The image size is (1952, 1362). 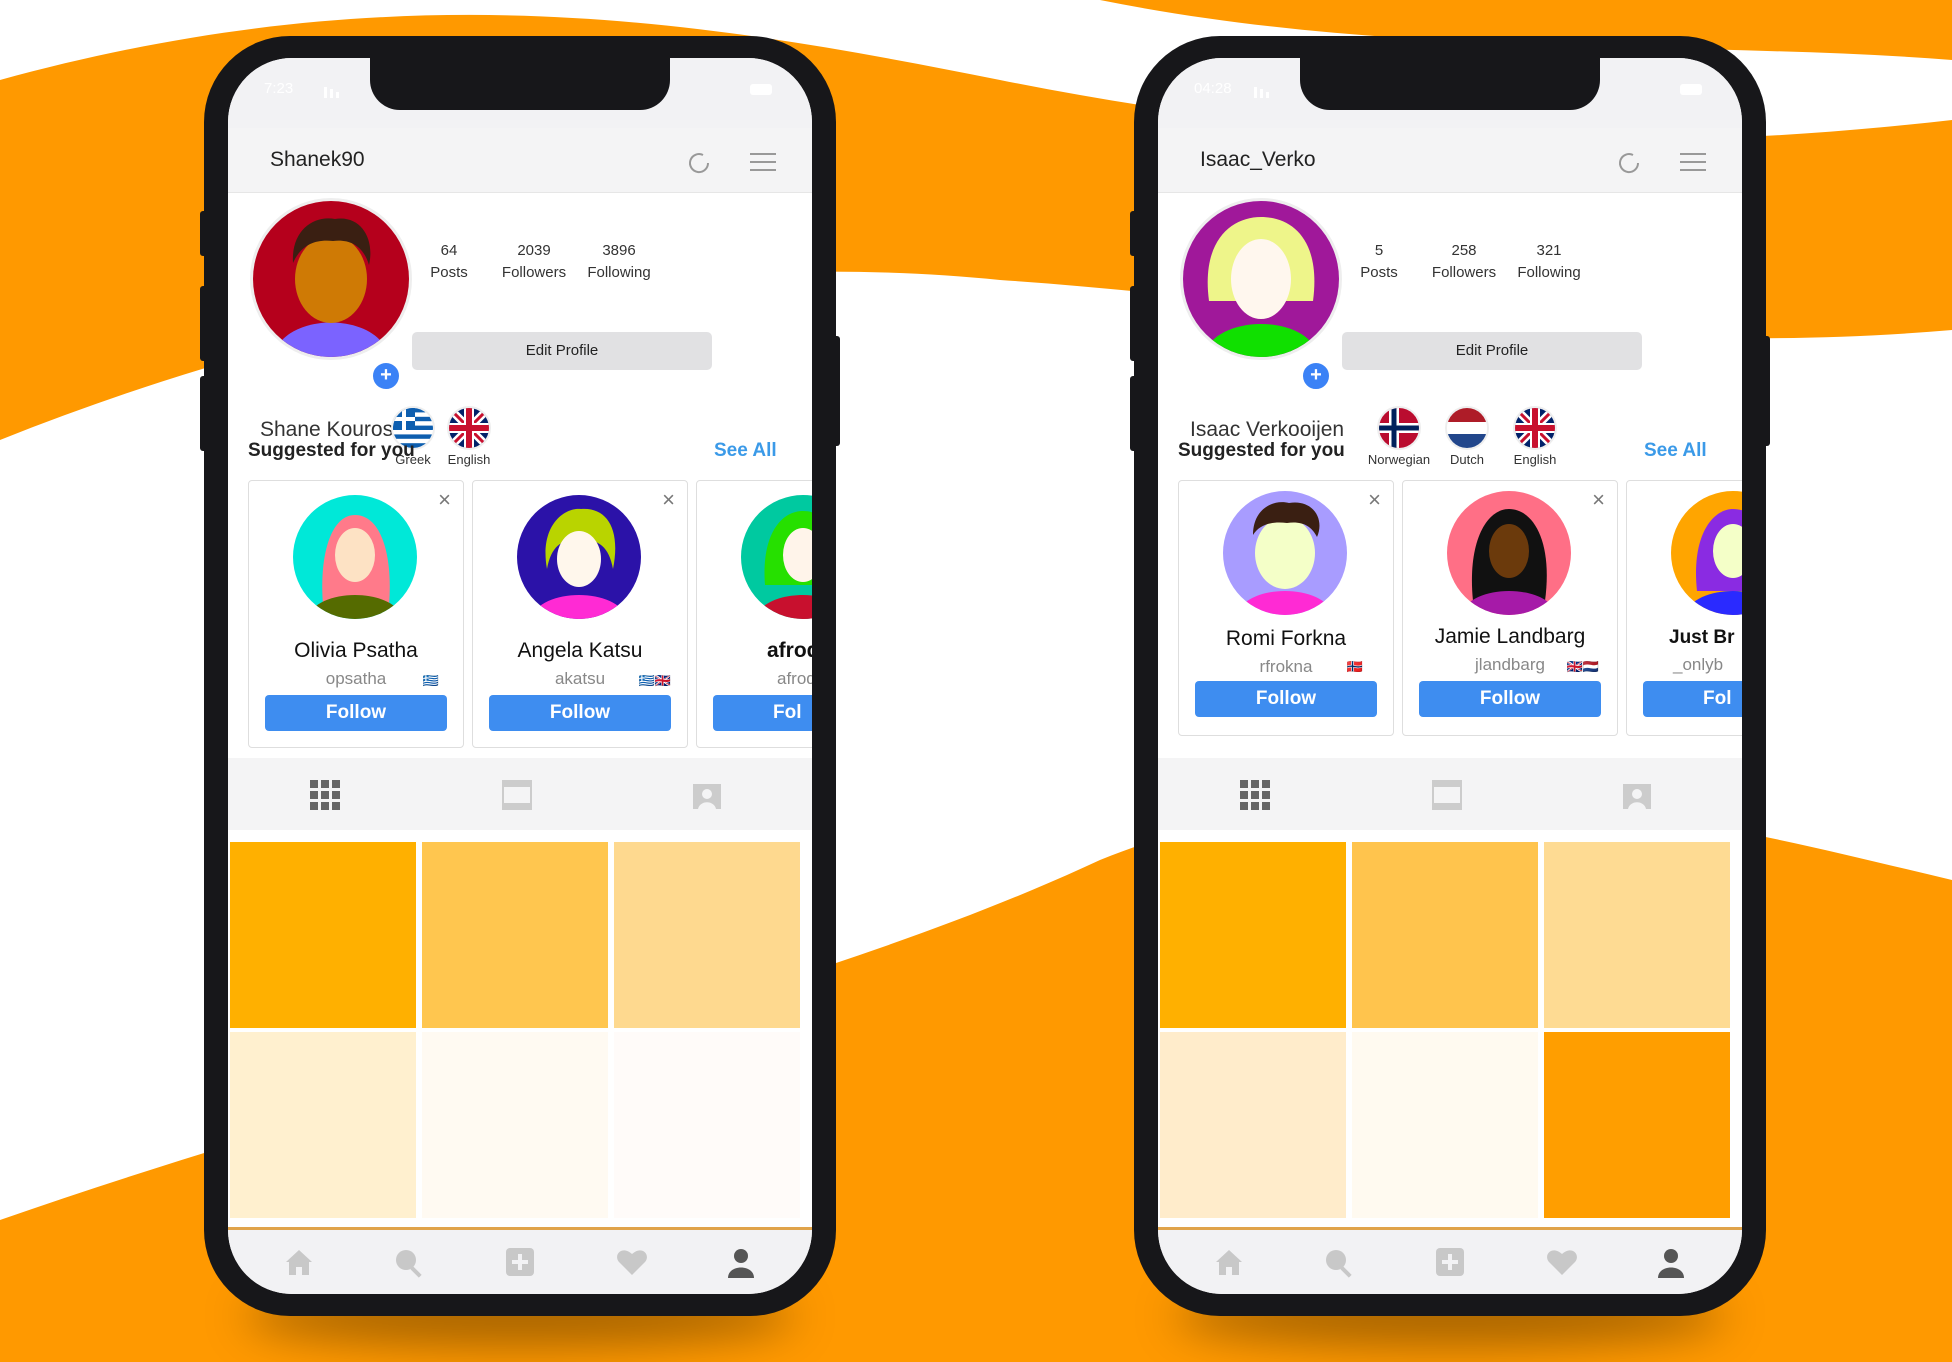 What do you see at coordinates (520, 160) in the screenshot?
I see `profile-header: Shanek90` at bounding box center [520, 160].